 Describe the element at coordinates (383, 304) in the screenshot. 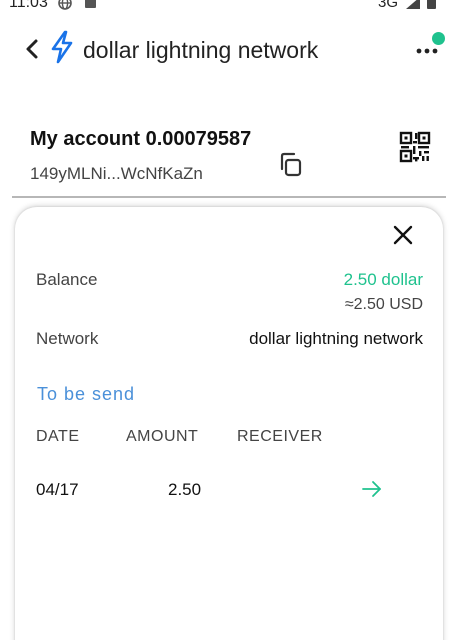

I see `balance-fiat-value: ≈2.50 USD` at that location.